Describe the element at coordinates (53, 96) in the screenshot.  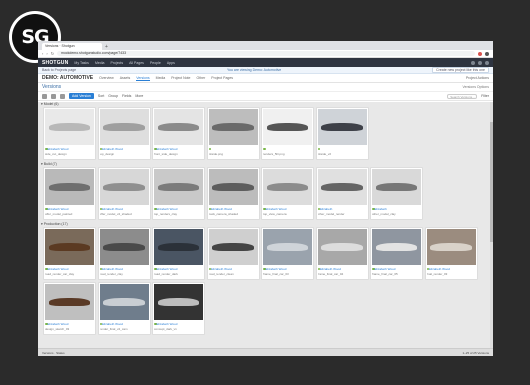
I see `grid-view-icon` at that location.